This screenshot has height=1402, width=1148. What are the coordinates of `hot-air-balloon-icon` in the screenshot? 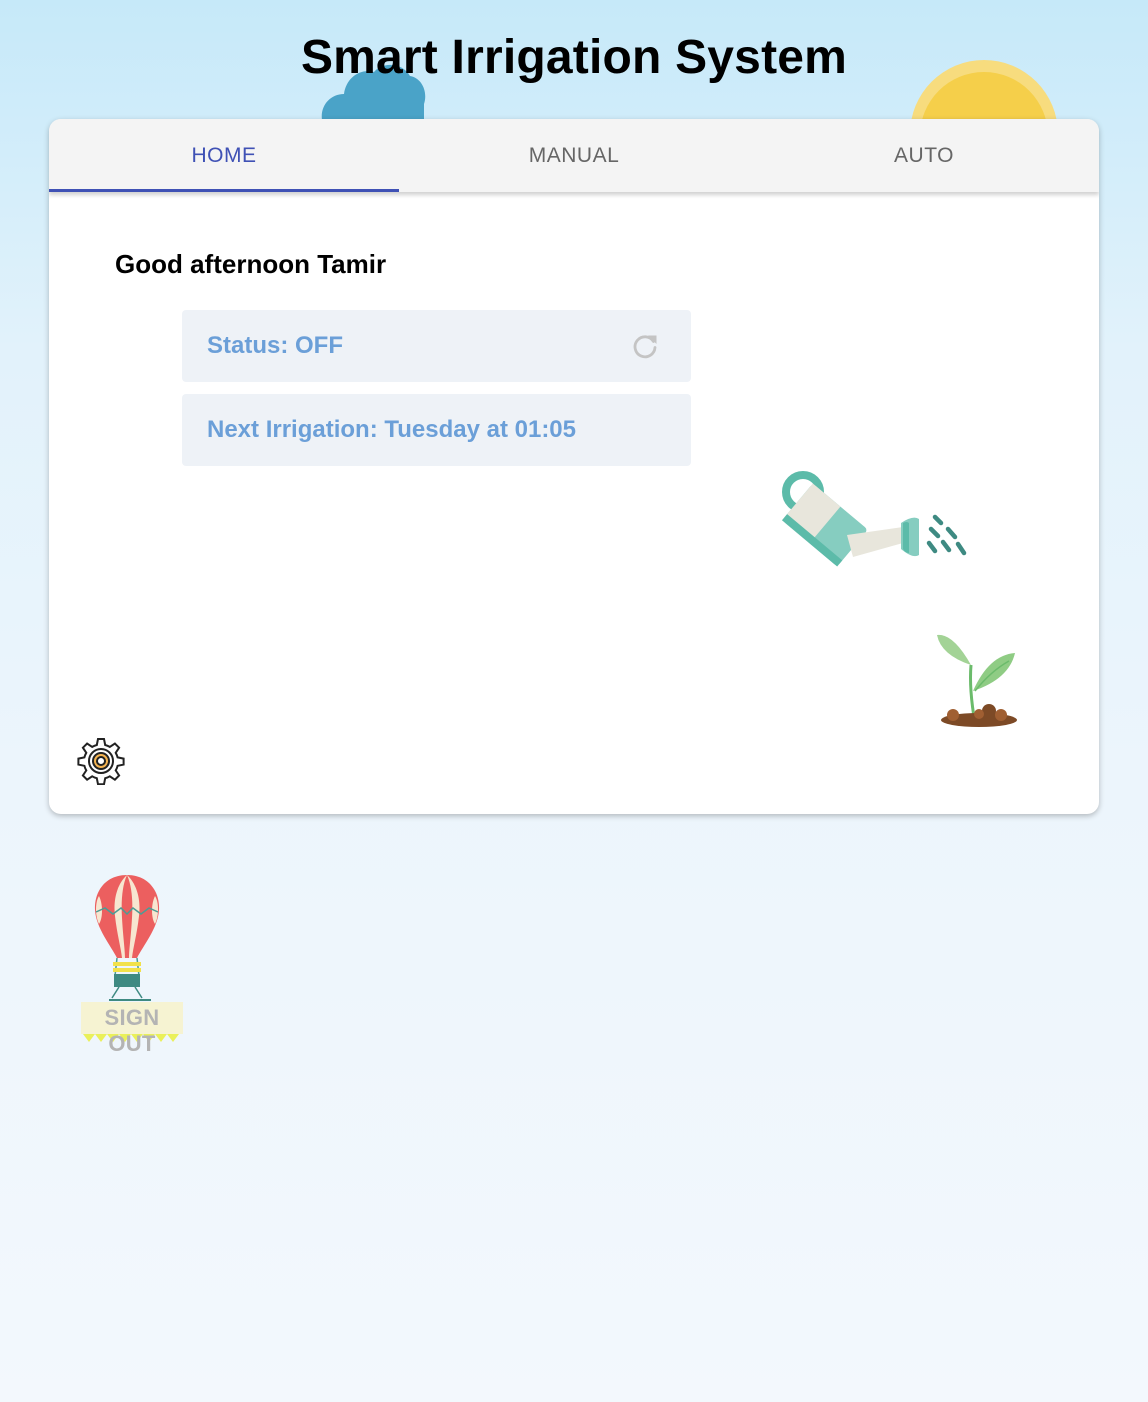 It's located at (127, 938).